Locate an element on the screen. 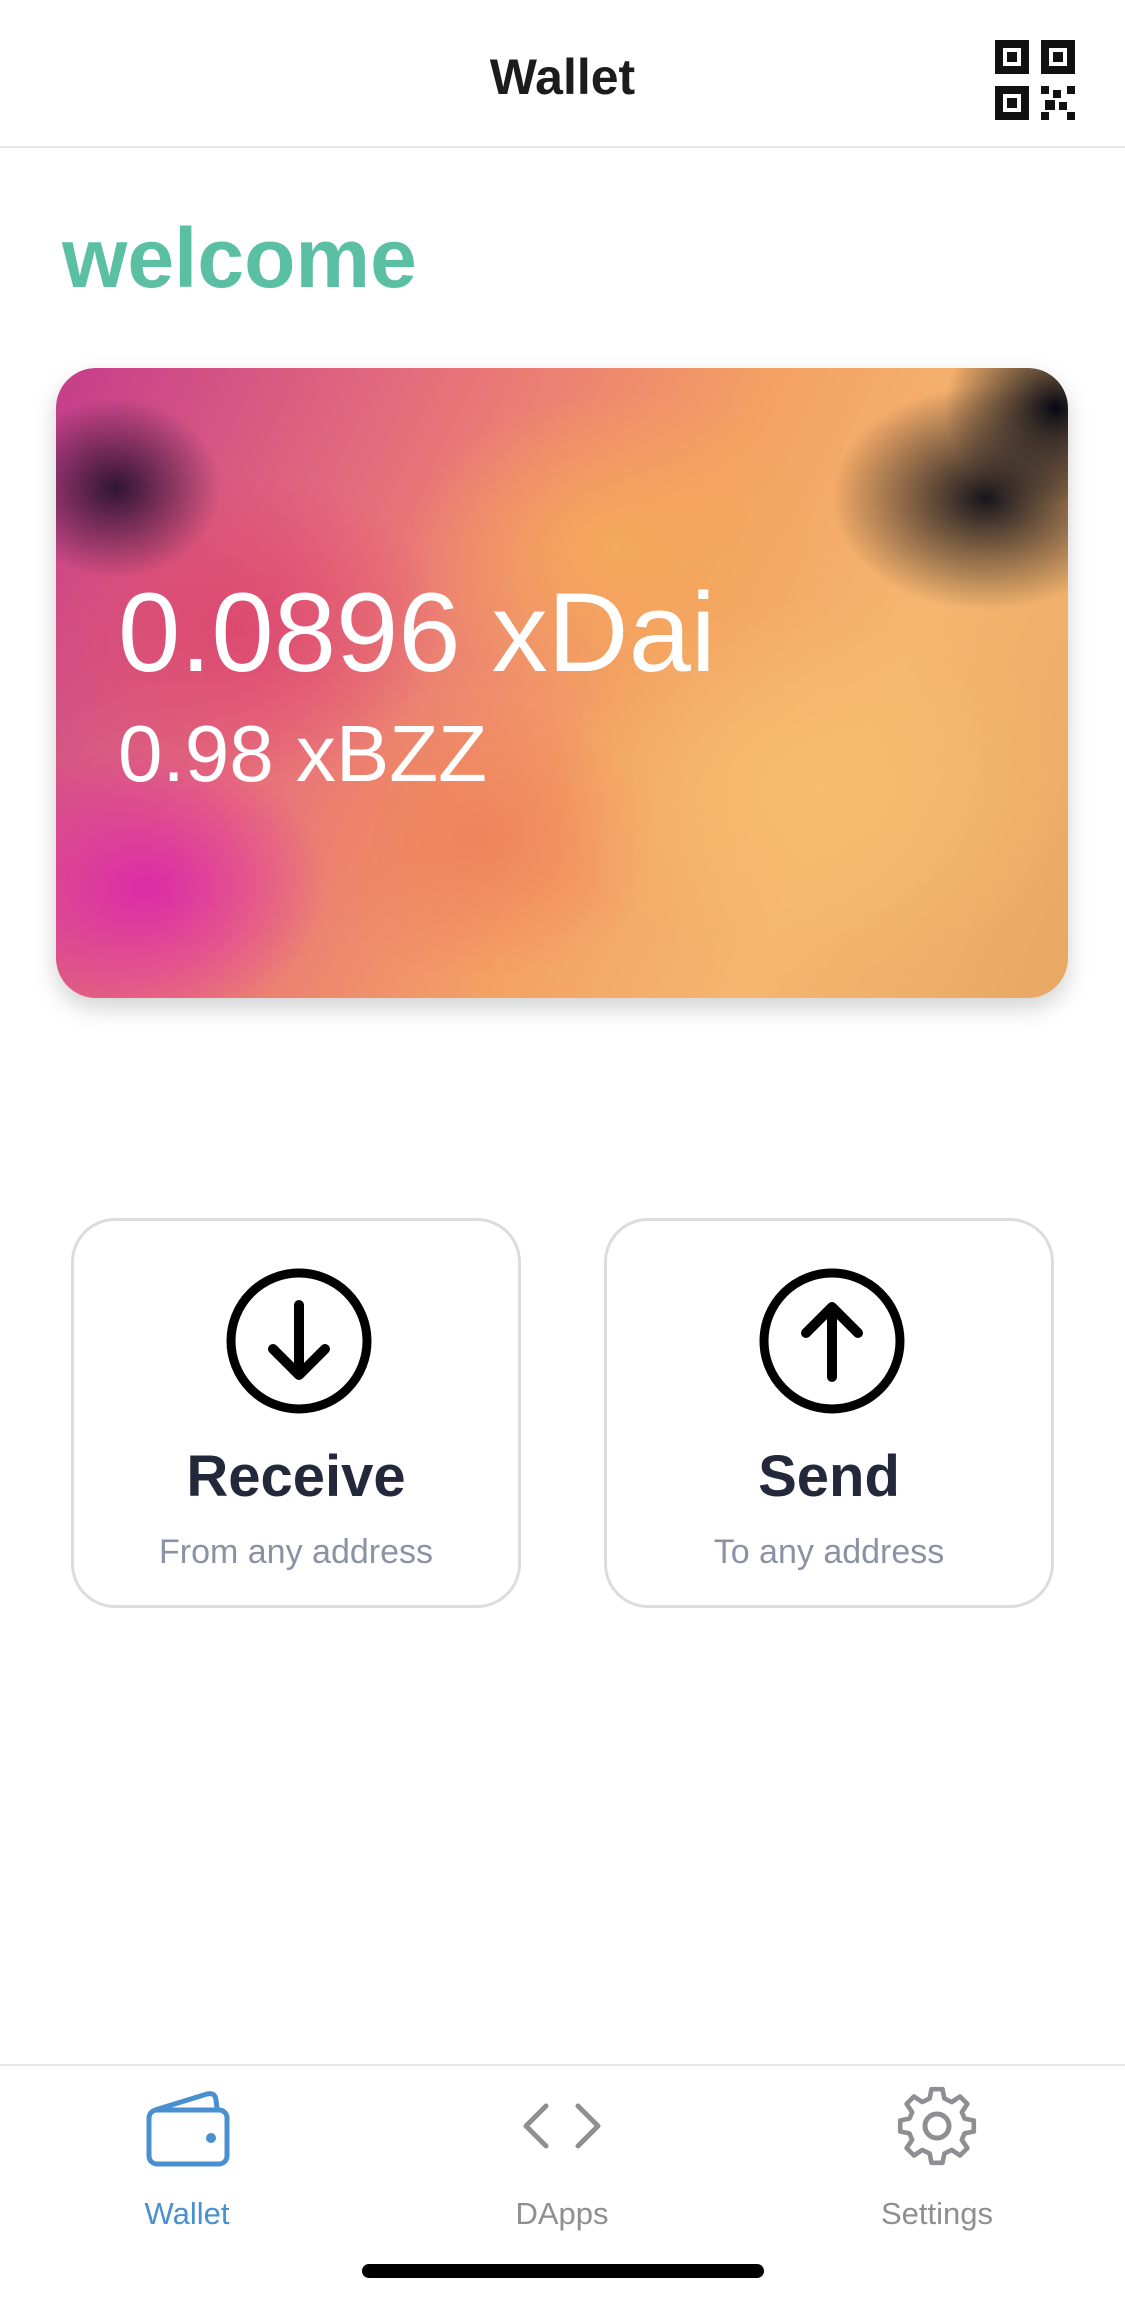  receive-subtitle: From any address is located at coordinates (296, 1552).